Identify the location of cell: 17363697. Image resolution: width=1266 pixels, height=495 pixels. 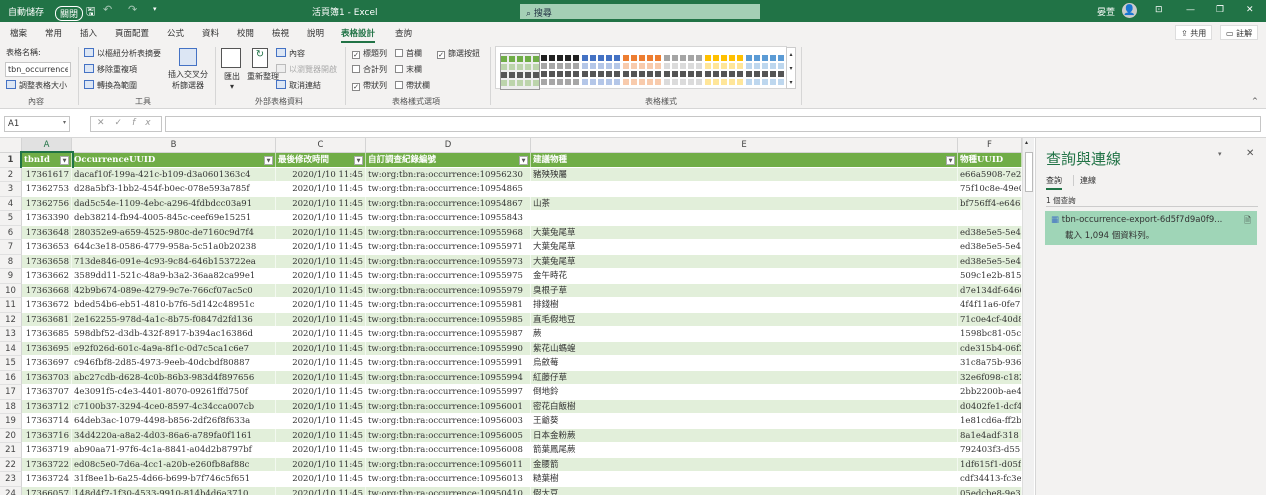
(47, 363).